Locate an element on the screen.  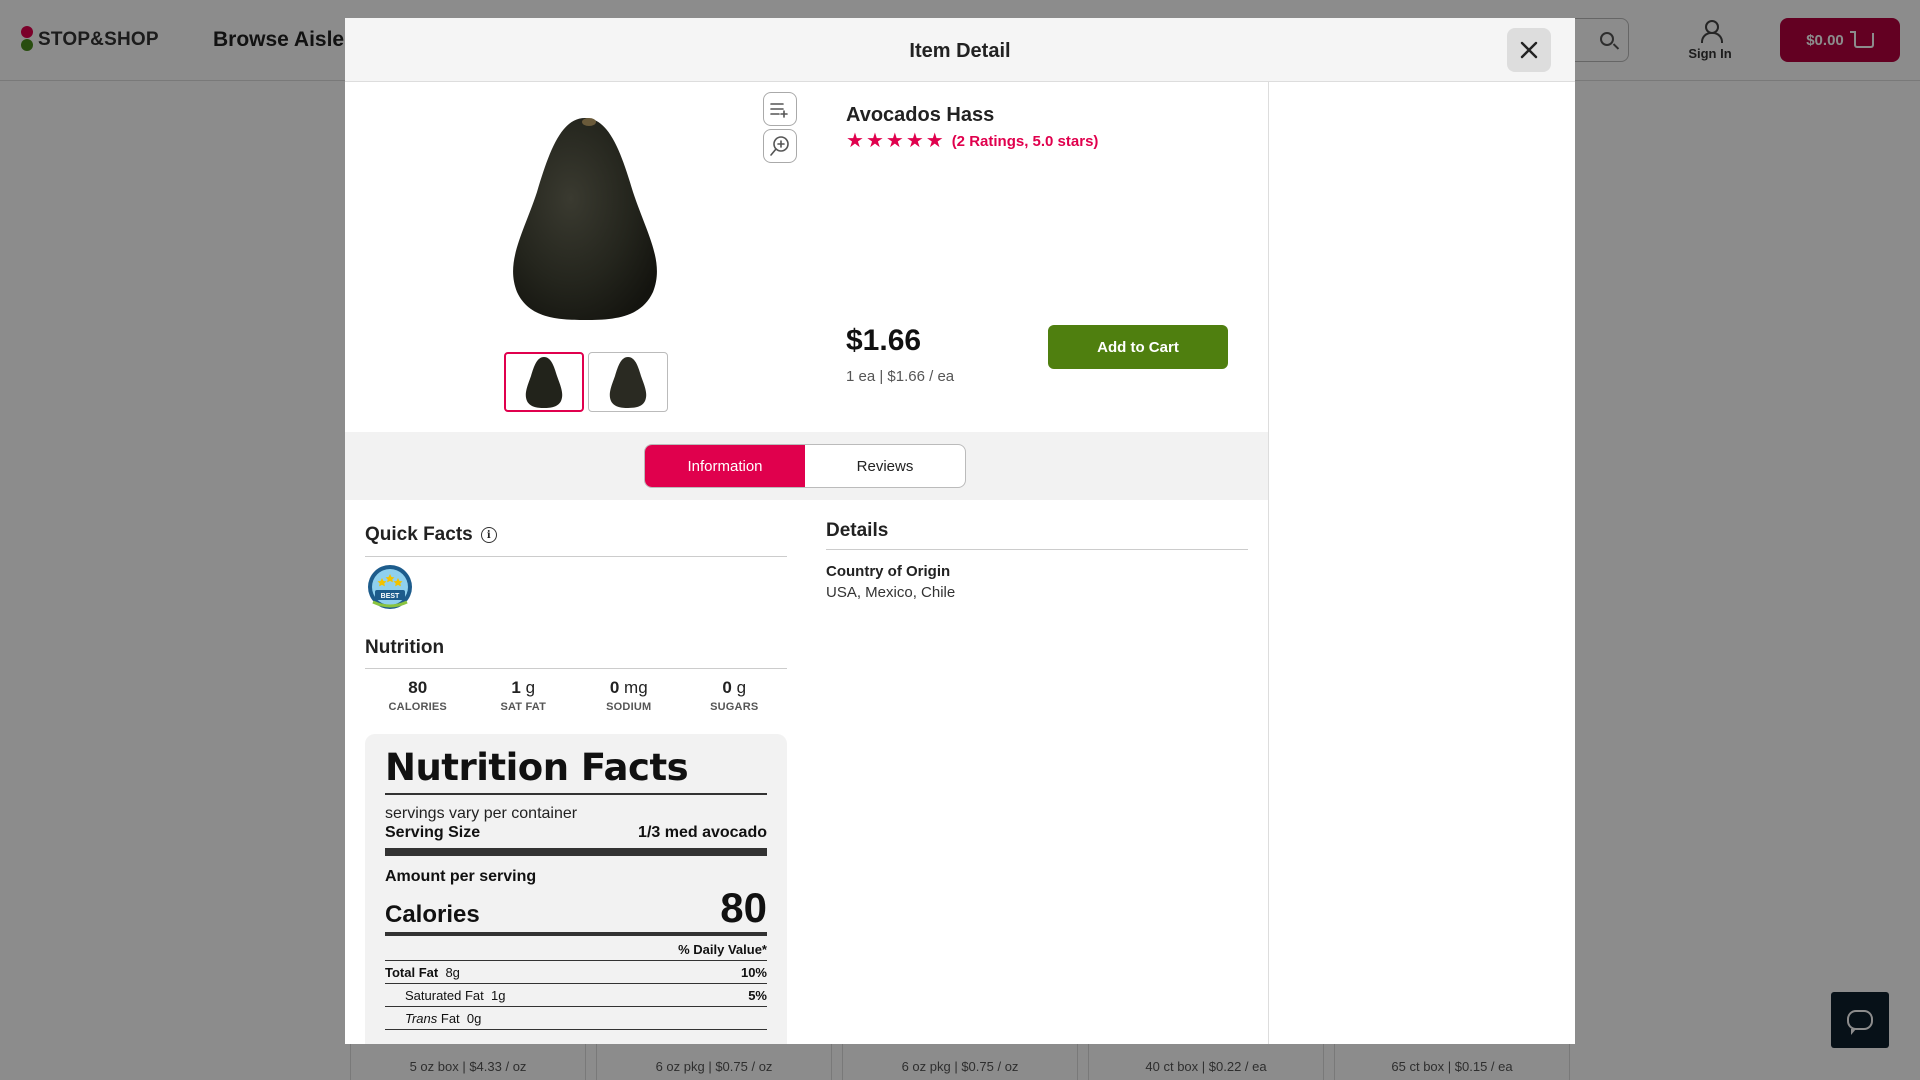
country-of-origin-label: Country of Origin is located at coordinates (888, 571).